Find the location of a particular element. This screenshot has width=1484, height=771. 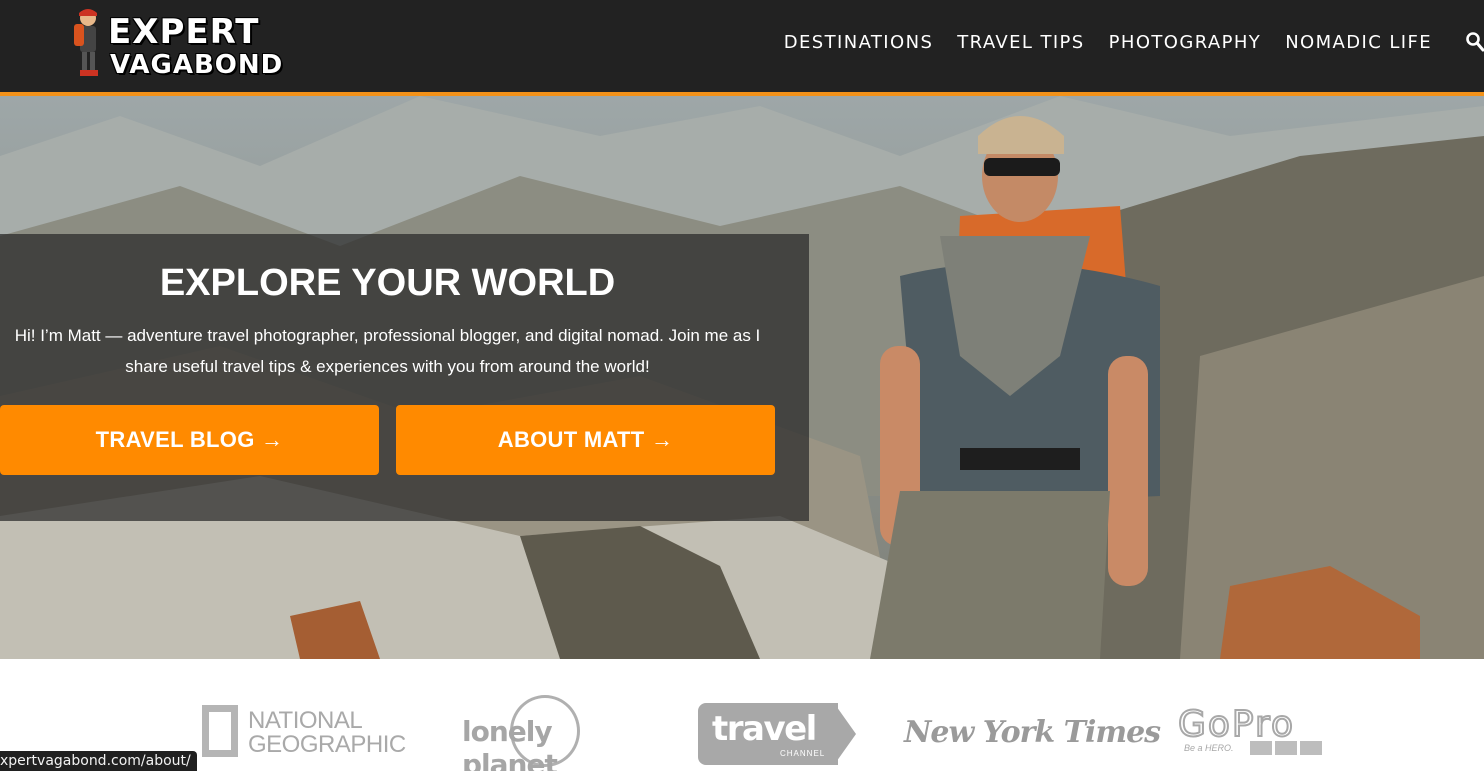

nav-travel-tips: TRAVEL TIPS is located at coordinates (1020, 43).